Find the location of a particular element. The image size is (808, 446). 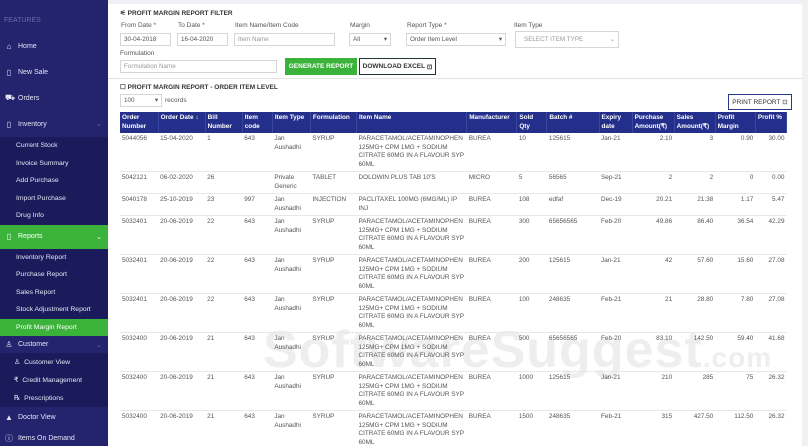

column-header: Profit Margin is located at coordinates (735, 122).